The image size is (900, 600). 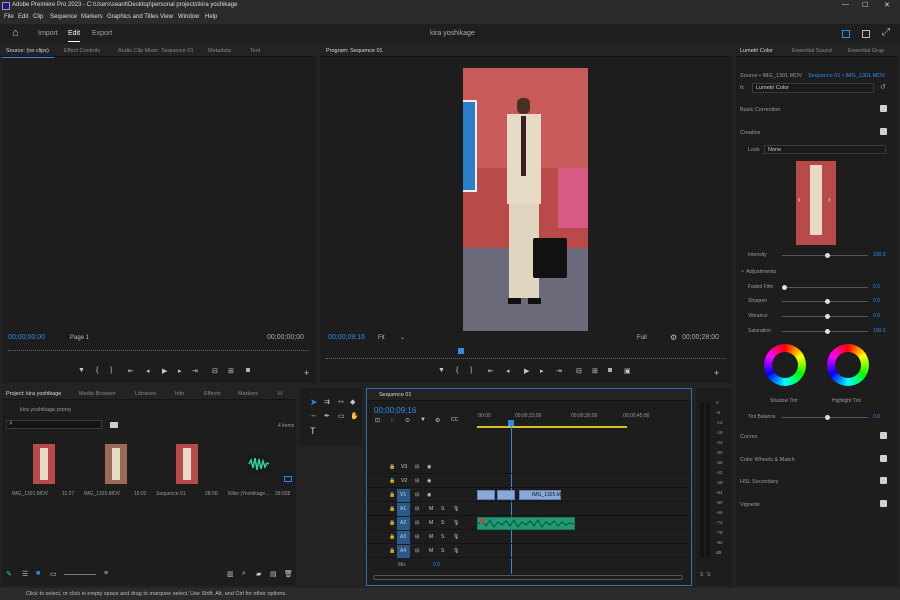 I want to click on section-hsl: HSL Secondary, so click(x=759, y=482).